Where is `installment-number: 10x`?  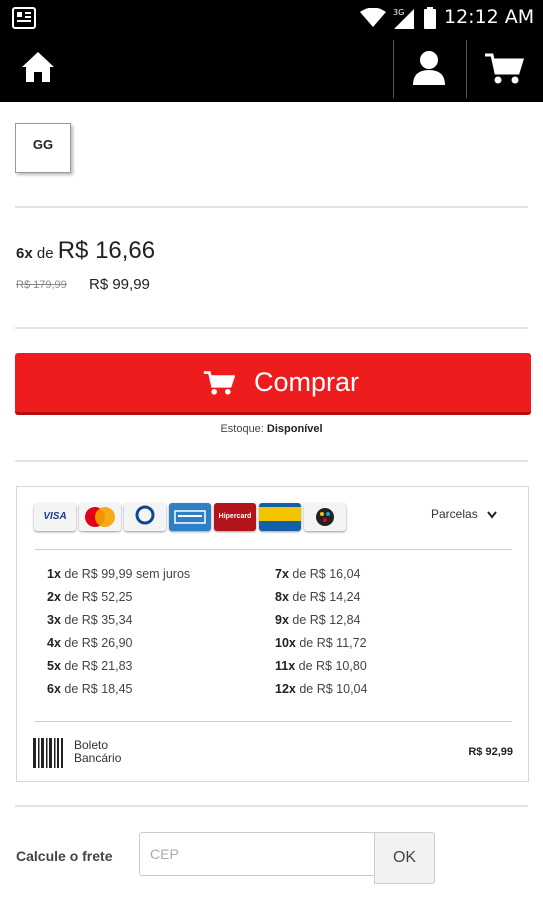 installment-number: 10x is located at coordinates (285, 643).